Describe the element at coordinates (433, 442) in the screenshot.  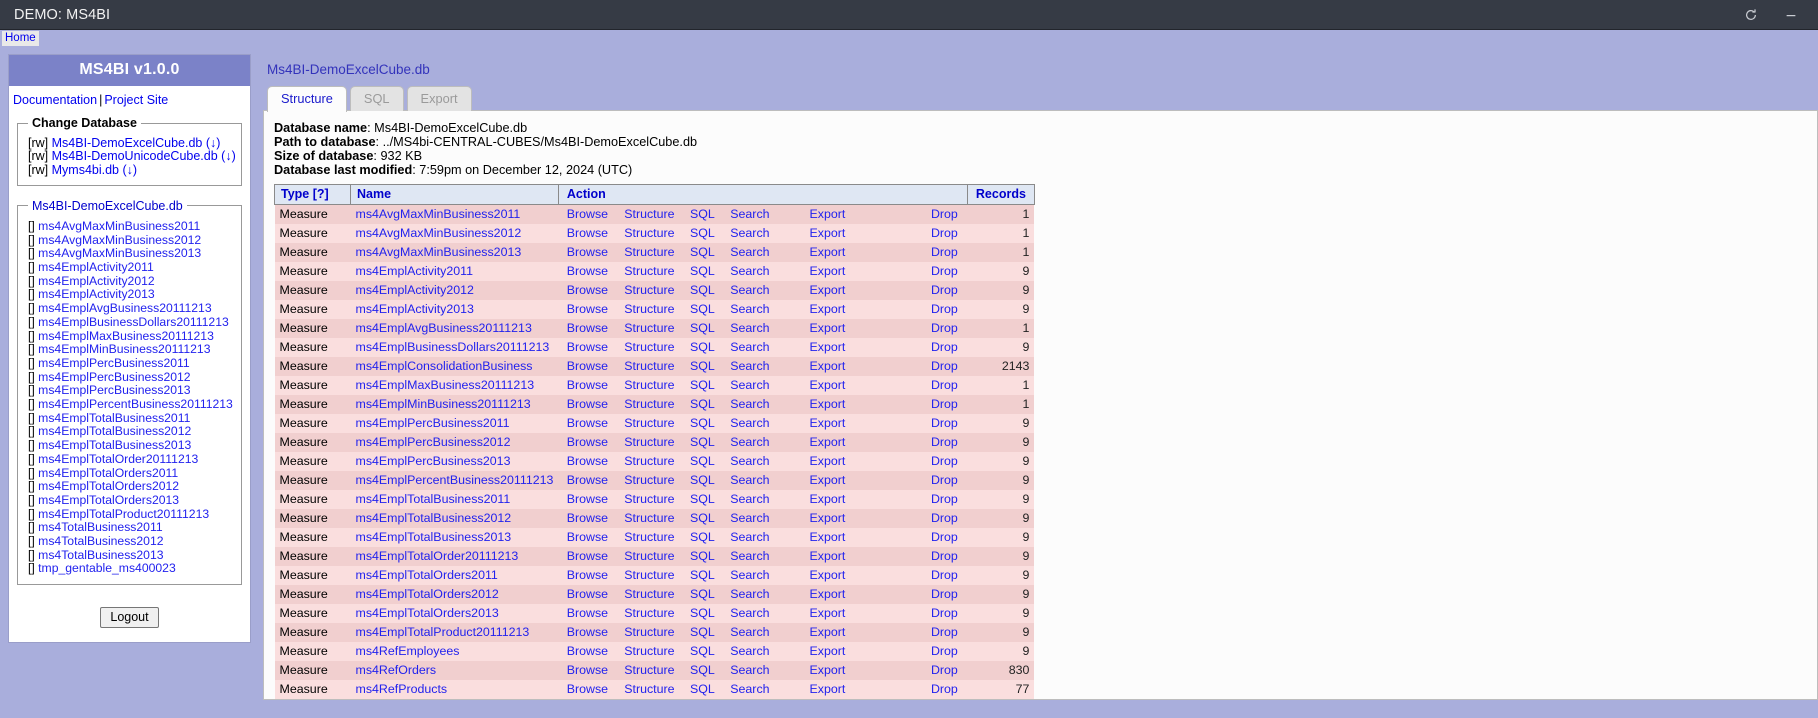
I see `table-name-link: ms4EmplPercBusiness2012` at that location.